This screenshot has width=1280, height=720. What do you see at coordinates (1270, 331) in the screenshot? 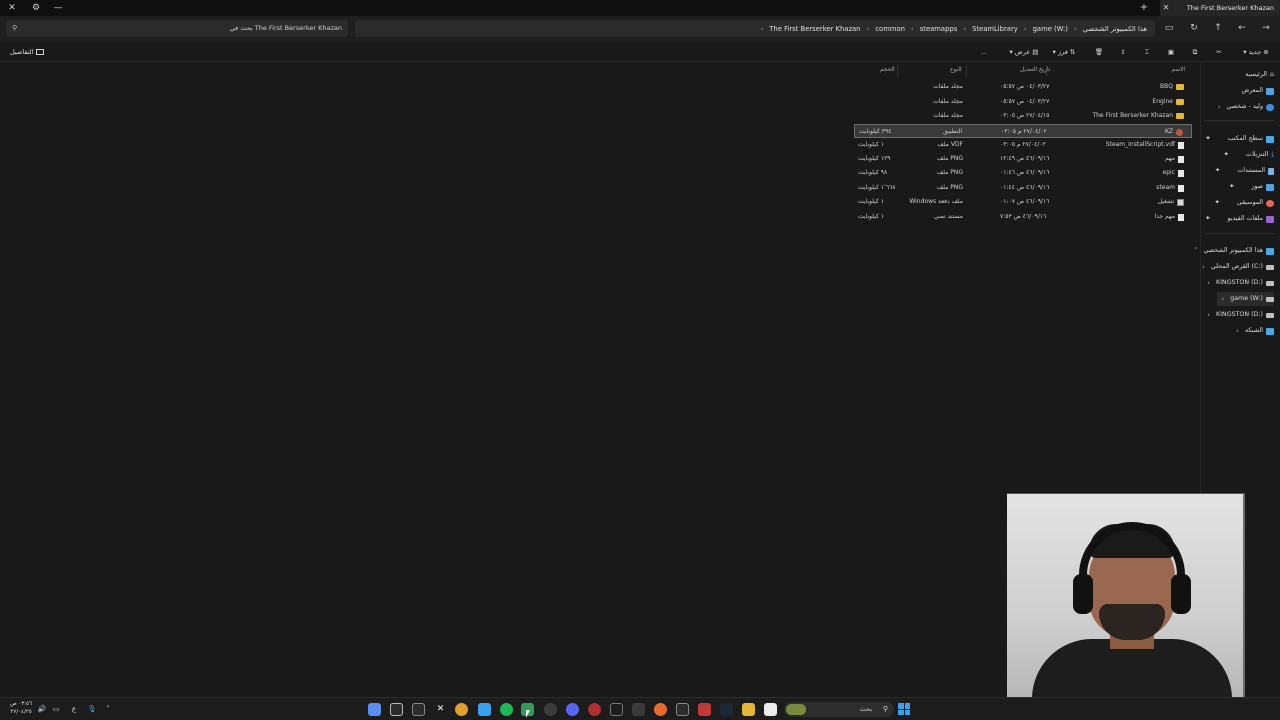
I see `network-icon` at bounding box center [1270, 331].